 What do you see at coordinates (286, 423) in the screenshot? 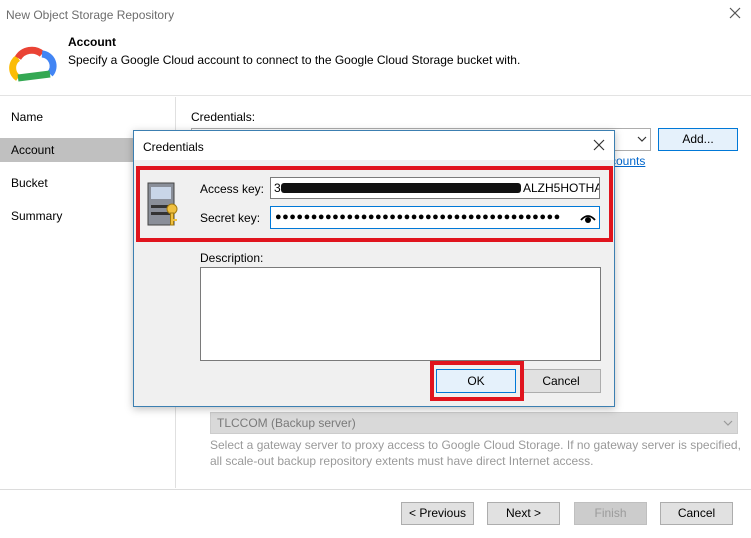
I see `gateway-server-value: TLCCOM (Backup server)` at bounding box center [286, 423].